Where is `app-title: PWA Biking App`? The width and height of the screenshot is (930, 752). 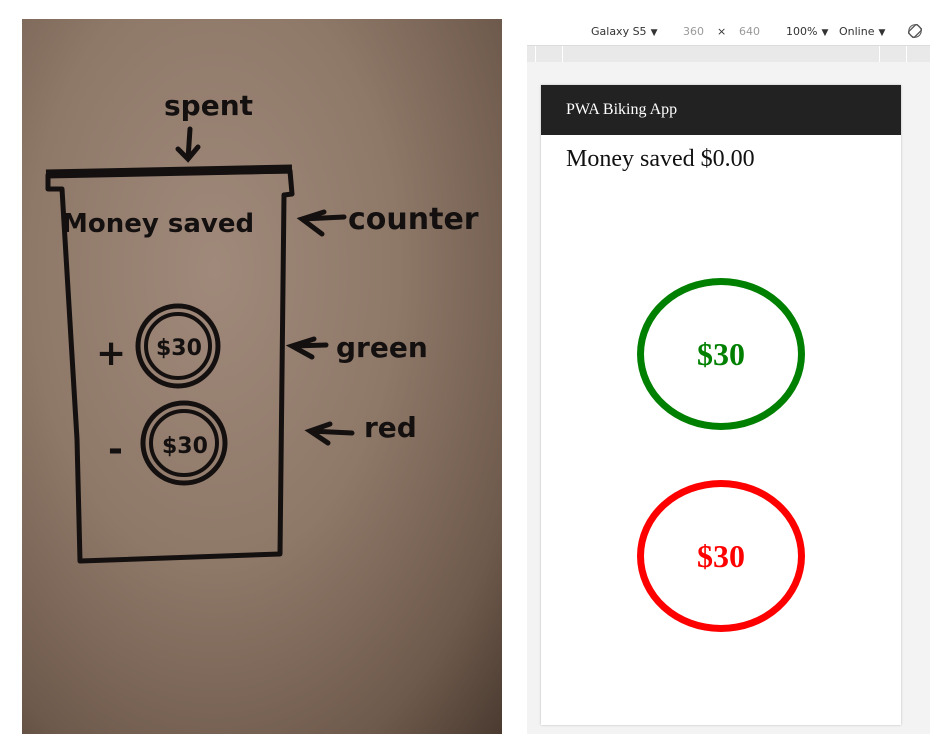
app-title: PWA Biking App is located at coordinates (622, 109).